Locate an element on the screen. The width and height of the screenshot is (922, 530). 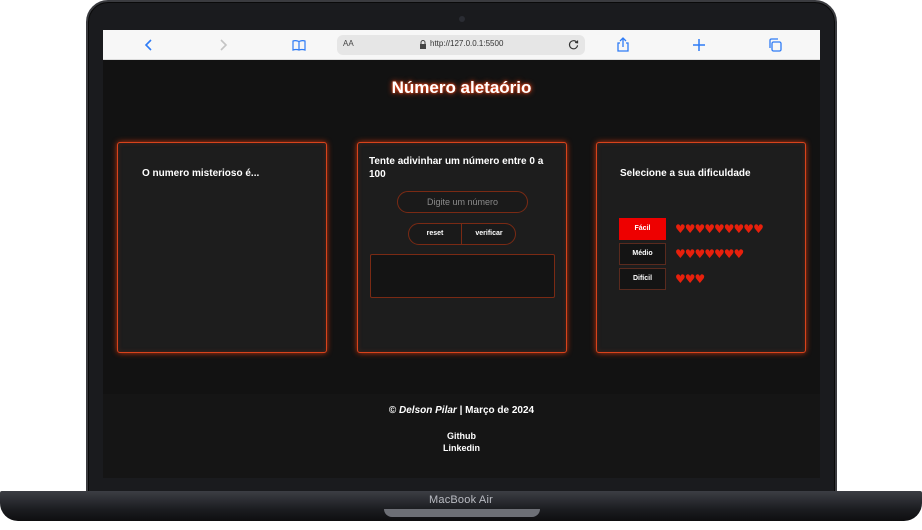
forward-icon is located at coordinates (223, 45).